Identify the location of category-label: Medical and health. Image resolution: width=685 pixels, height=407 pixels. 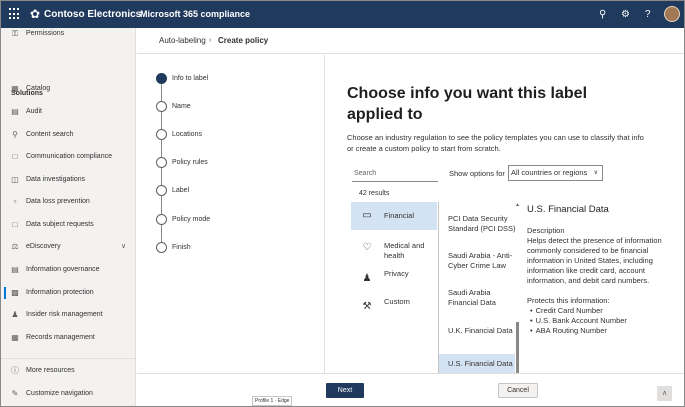
(404, 250).